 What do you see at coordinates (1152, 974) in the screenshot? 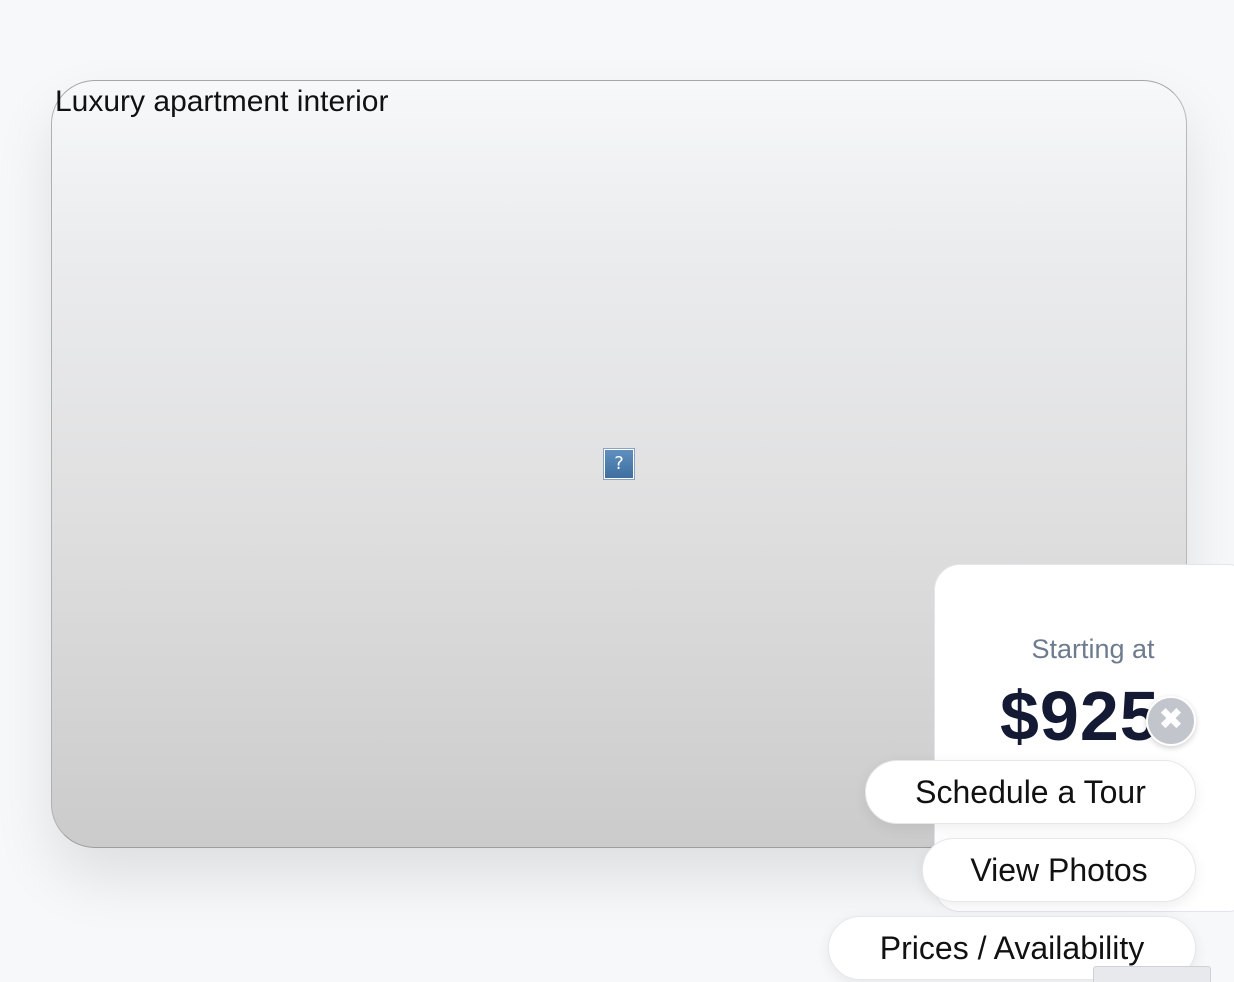
I see `partially-hidden-tab` at bounding box center [1152, 974].